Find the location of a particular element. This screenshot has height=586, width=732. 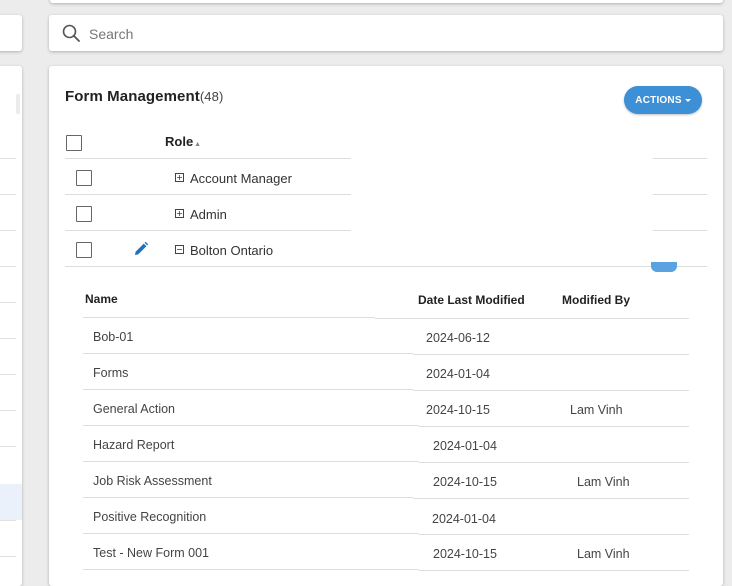

sidebar-item-selected is located at coordinates (11, 502).